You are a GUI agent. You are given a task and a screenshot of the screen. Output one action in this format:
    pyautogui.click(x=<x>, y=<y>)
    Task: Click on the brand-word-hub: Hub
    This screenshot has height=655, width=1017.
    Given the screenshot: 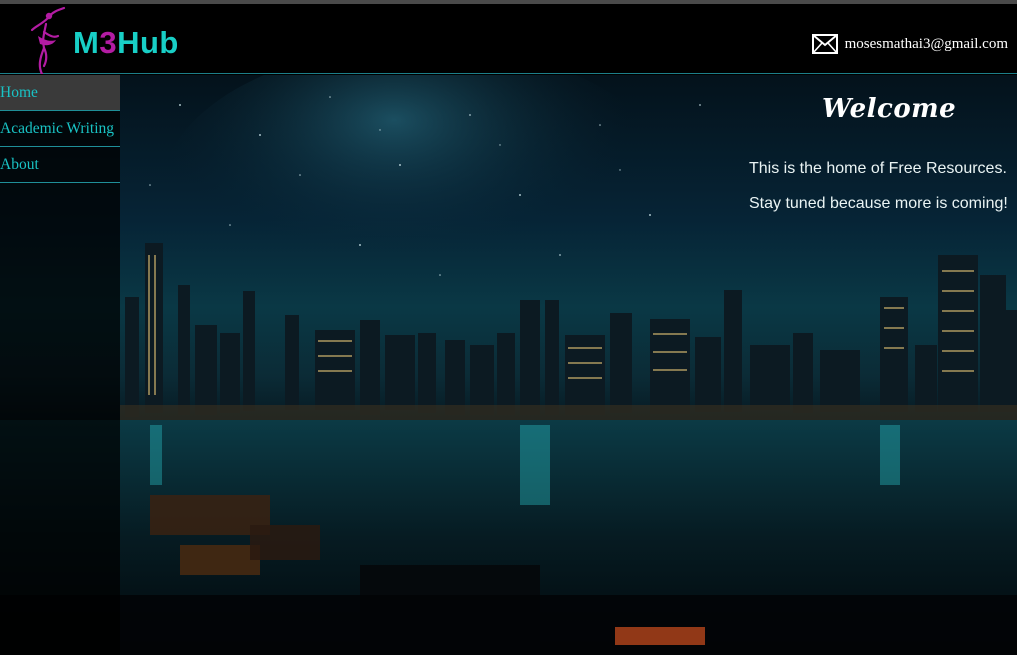 What is the action you would take?
    pyautogui.click(x=148, y=42)
    